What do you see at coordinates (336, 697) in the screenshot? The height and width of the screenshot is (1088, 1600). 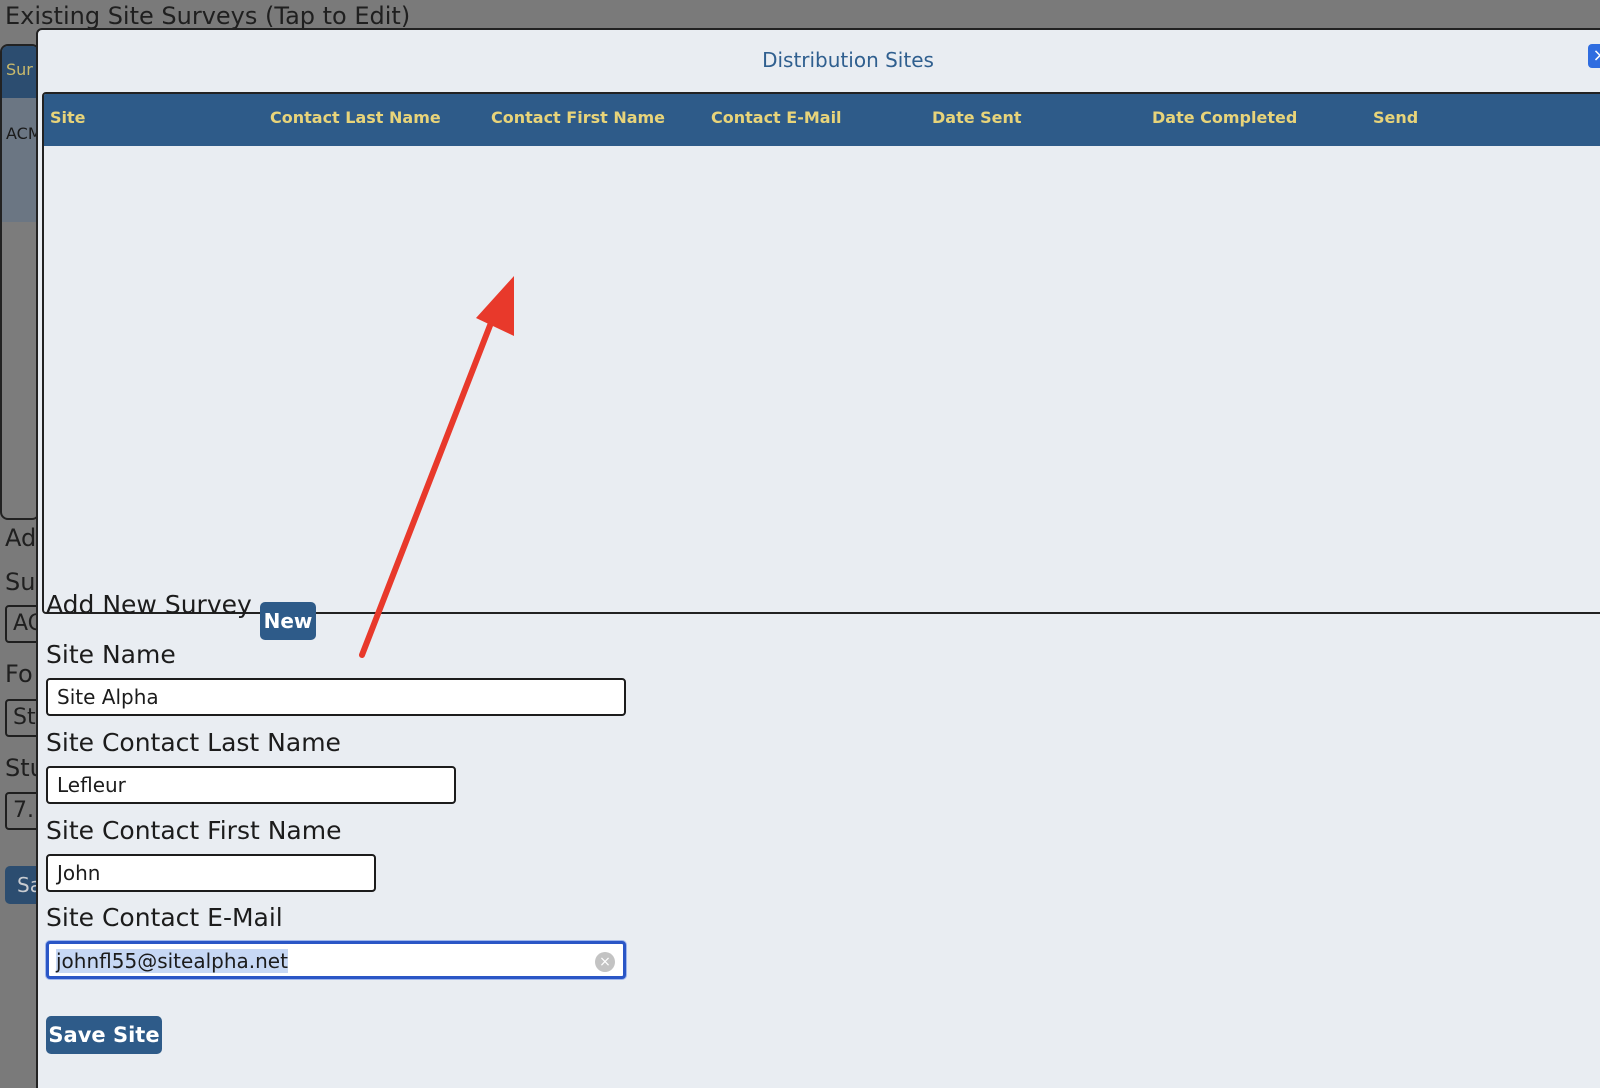 I see `site-name-input: Site Alpha` at bounding box center [336, 697].